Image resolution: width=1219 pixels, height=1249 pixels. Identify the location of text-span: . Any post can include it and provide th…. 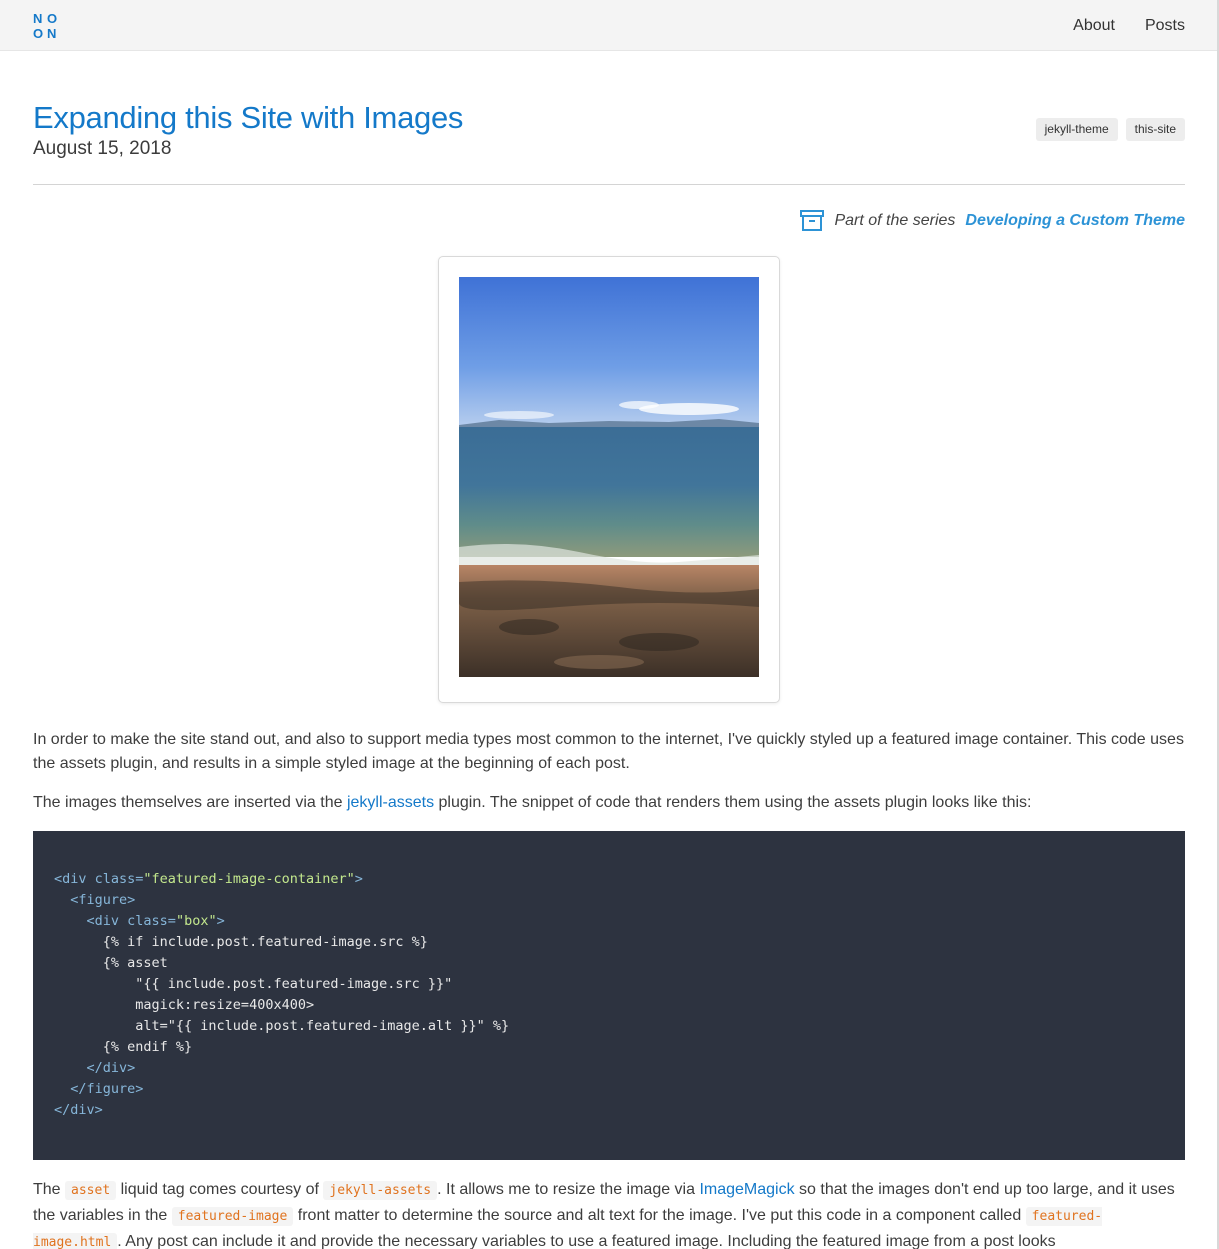
(586, 1241).